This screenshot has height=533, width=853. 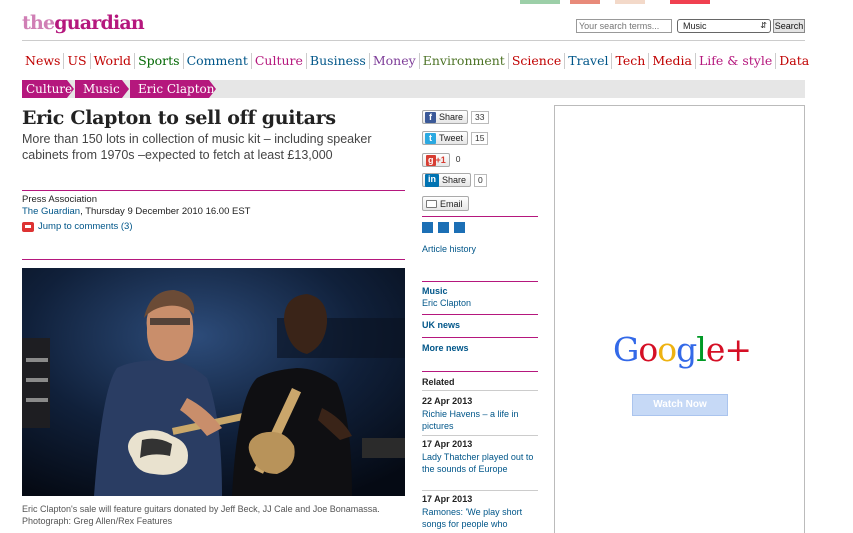 I want to click on linkedin-share-button: in Share, so click(x=447, y=180).